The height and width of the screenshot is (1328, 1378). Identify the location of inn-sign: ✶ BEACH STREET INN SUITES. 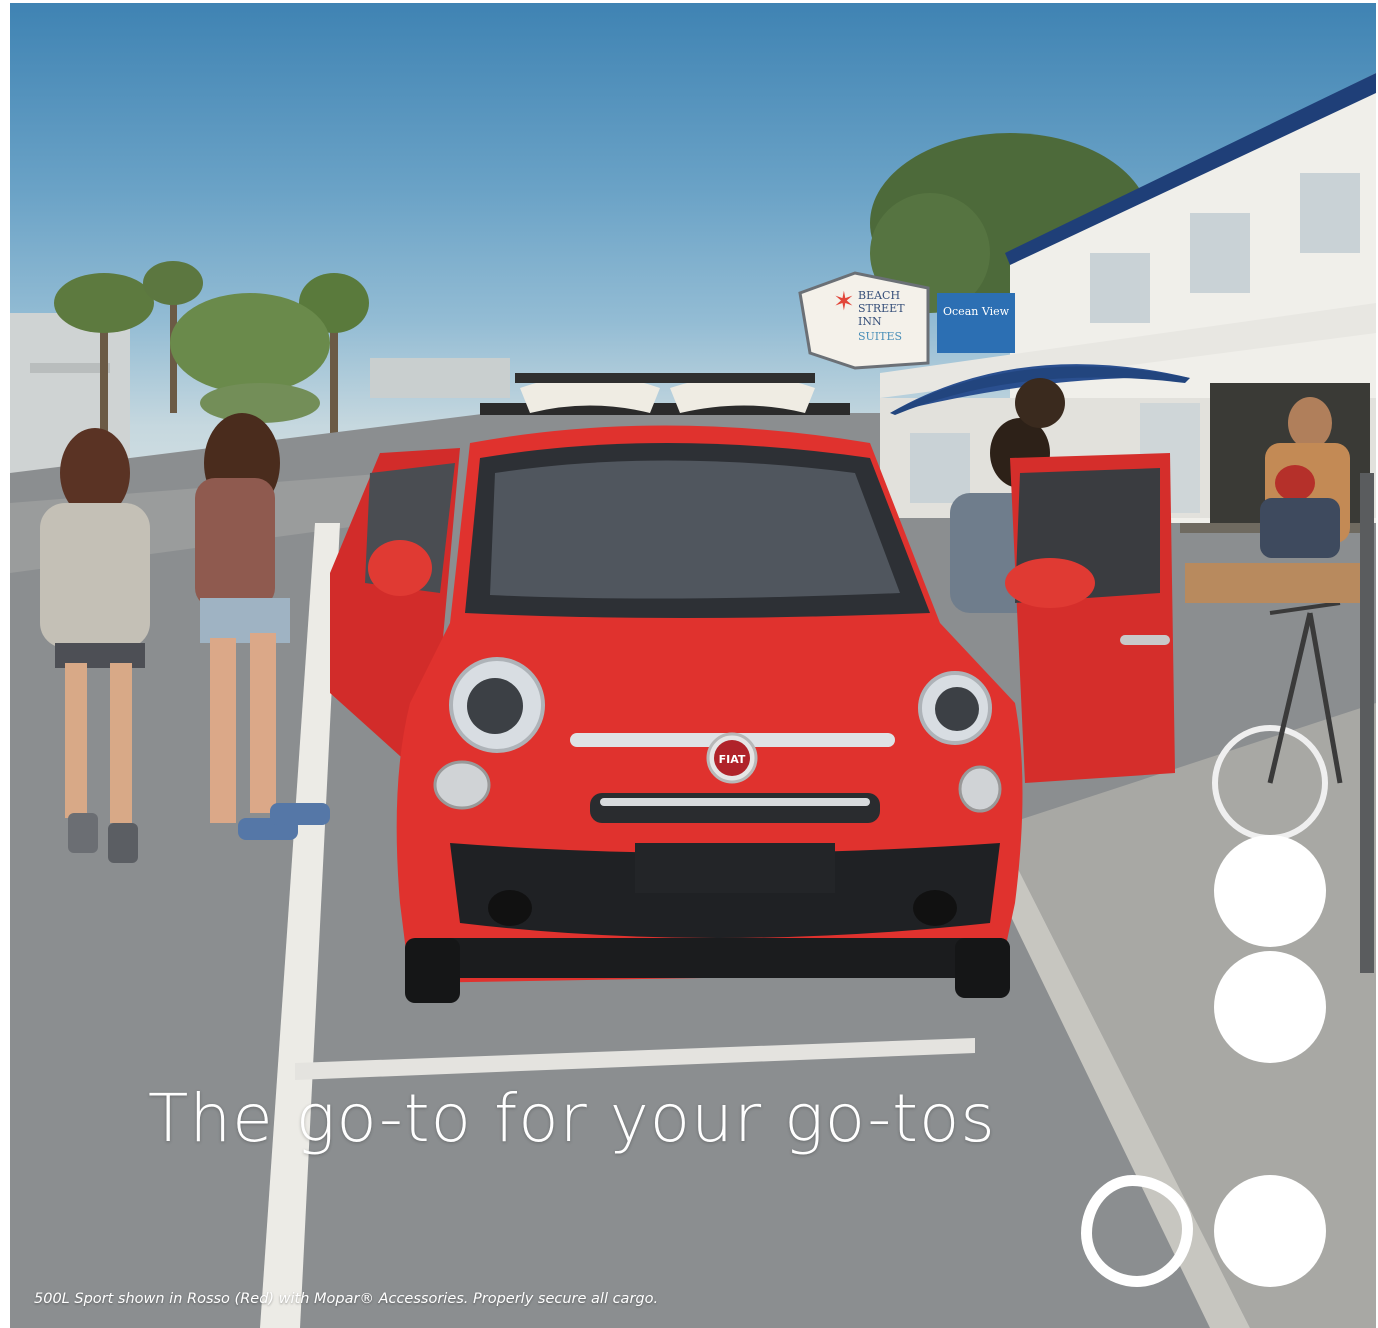
(864, 320).